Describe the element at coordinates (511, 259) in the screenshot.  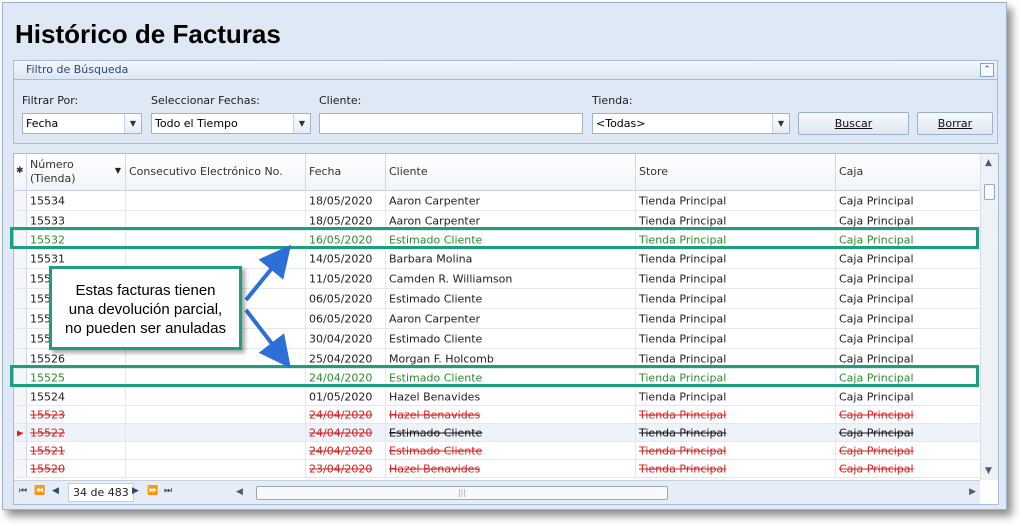
I see `cell-cliente: Barbara Molina` at that location.